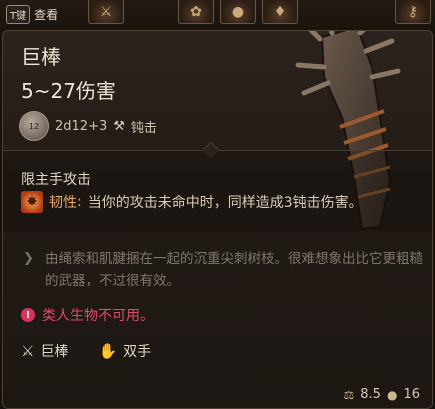 The image size is (435, 409). What do you see at coordinates (68, 91) in the screenshot?
I see `damage-range: 5~27伤害` at bounding box center [68, 91].